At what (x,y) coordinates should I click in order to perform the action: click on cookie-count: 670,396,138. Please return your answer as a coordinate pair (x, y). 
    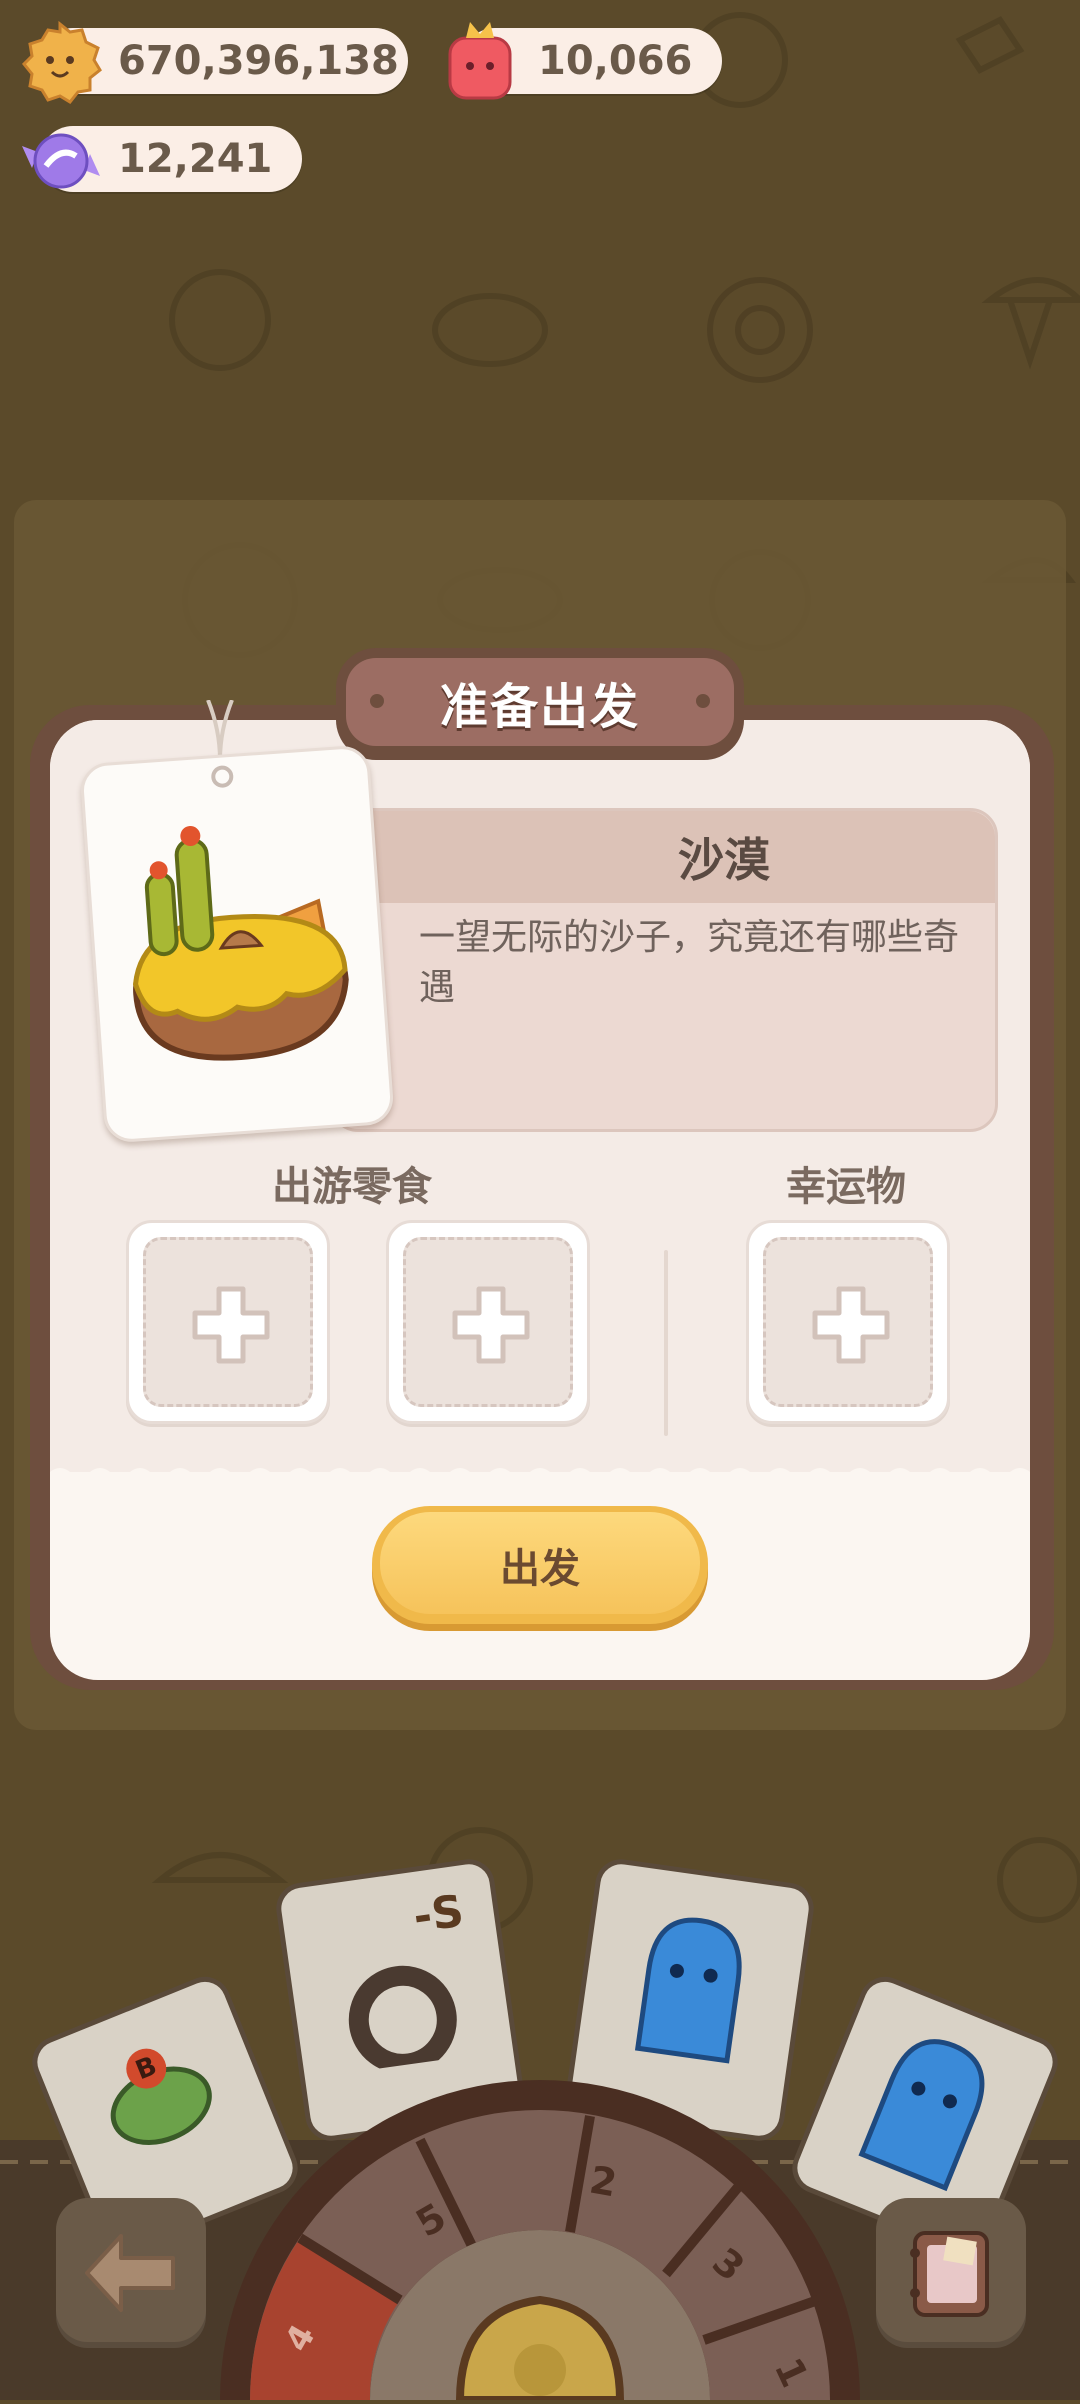
    Looking at the image, I should click on (258, 61).